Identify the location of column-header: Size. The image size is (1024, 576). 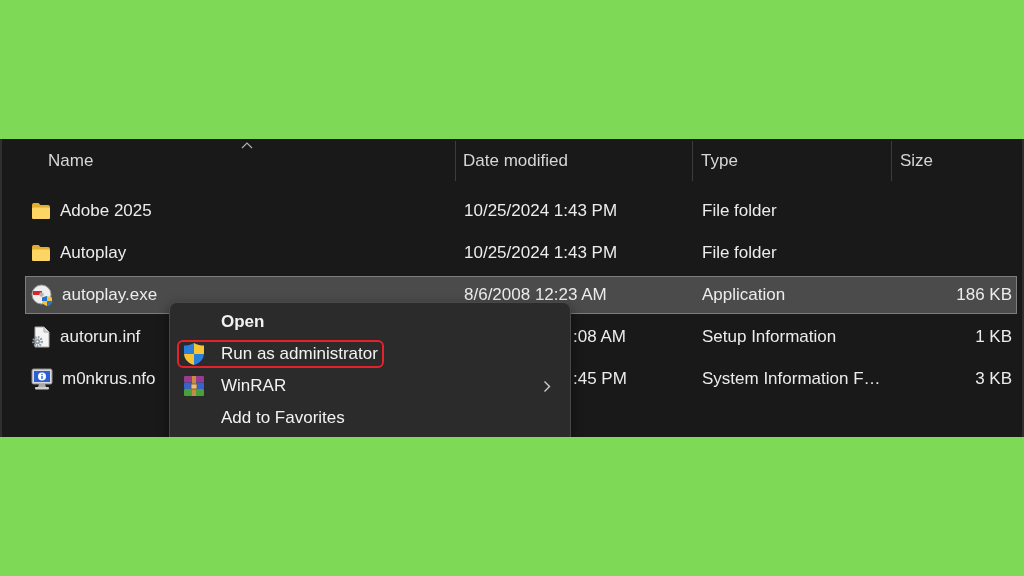
(956, 161).